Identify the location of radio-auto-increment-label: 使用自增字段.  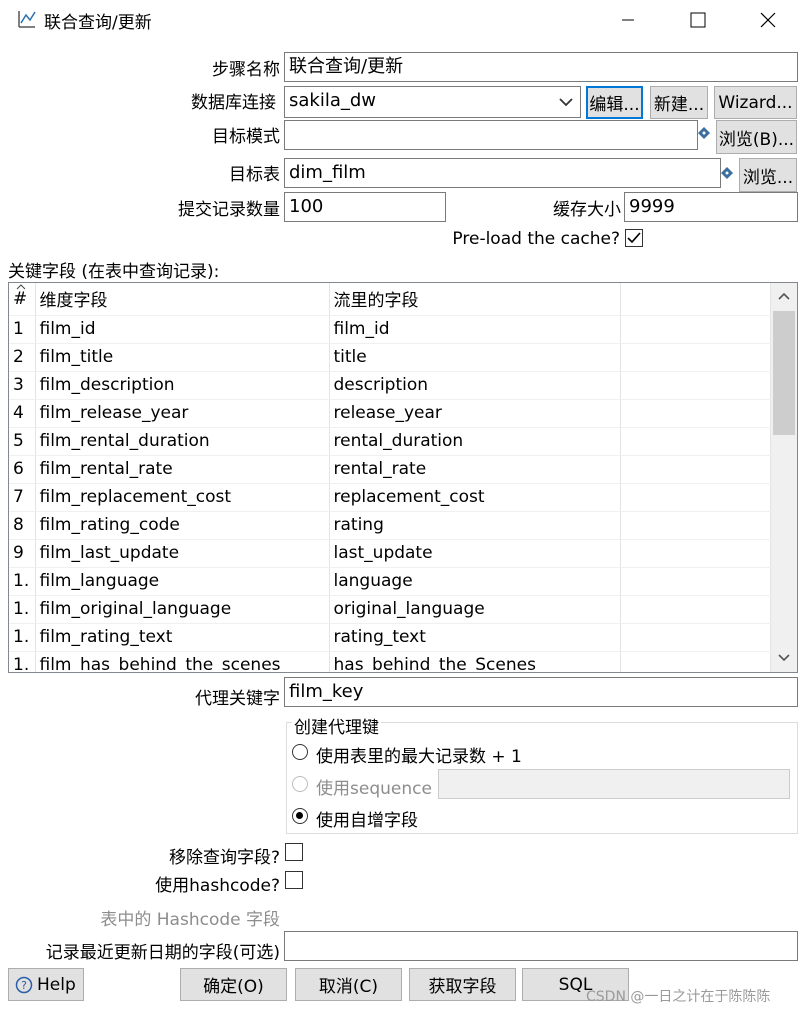
(367, 821).